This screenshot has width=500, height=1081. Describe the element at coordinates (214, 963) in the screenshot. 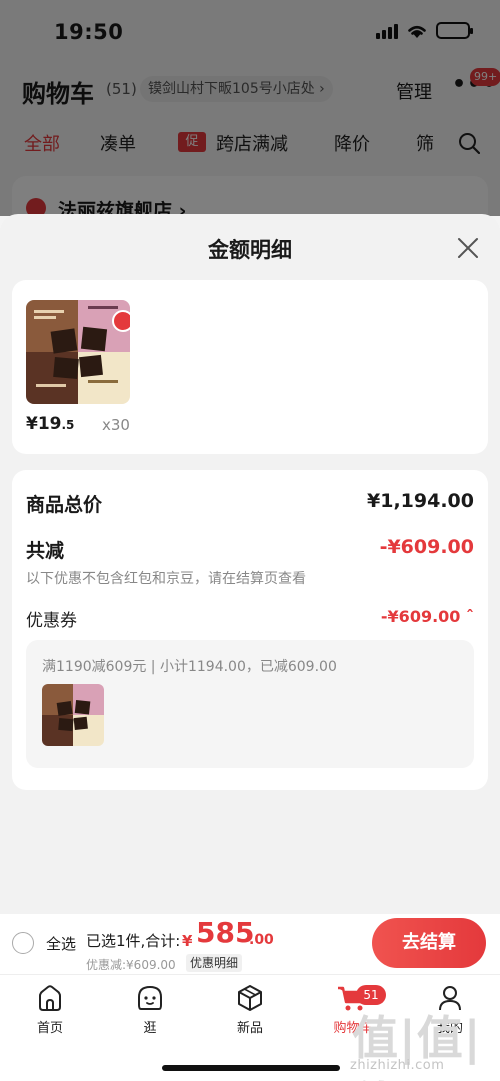

I see `discount-detail-link: 优惠明细` at that location.